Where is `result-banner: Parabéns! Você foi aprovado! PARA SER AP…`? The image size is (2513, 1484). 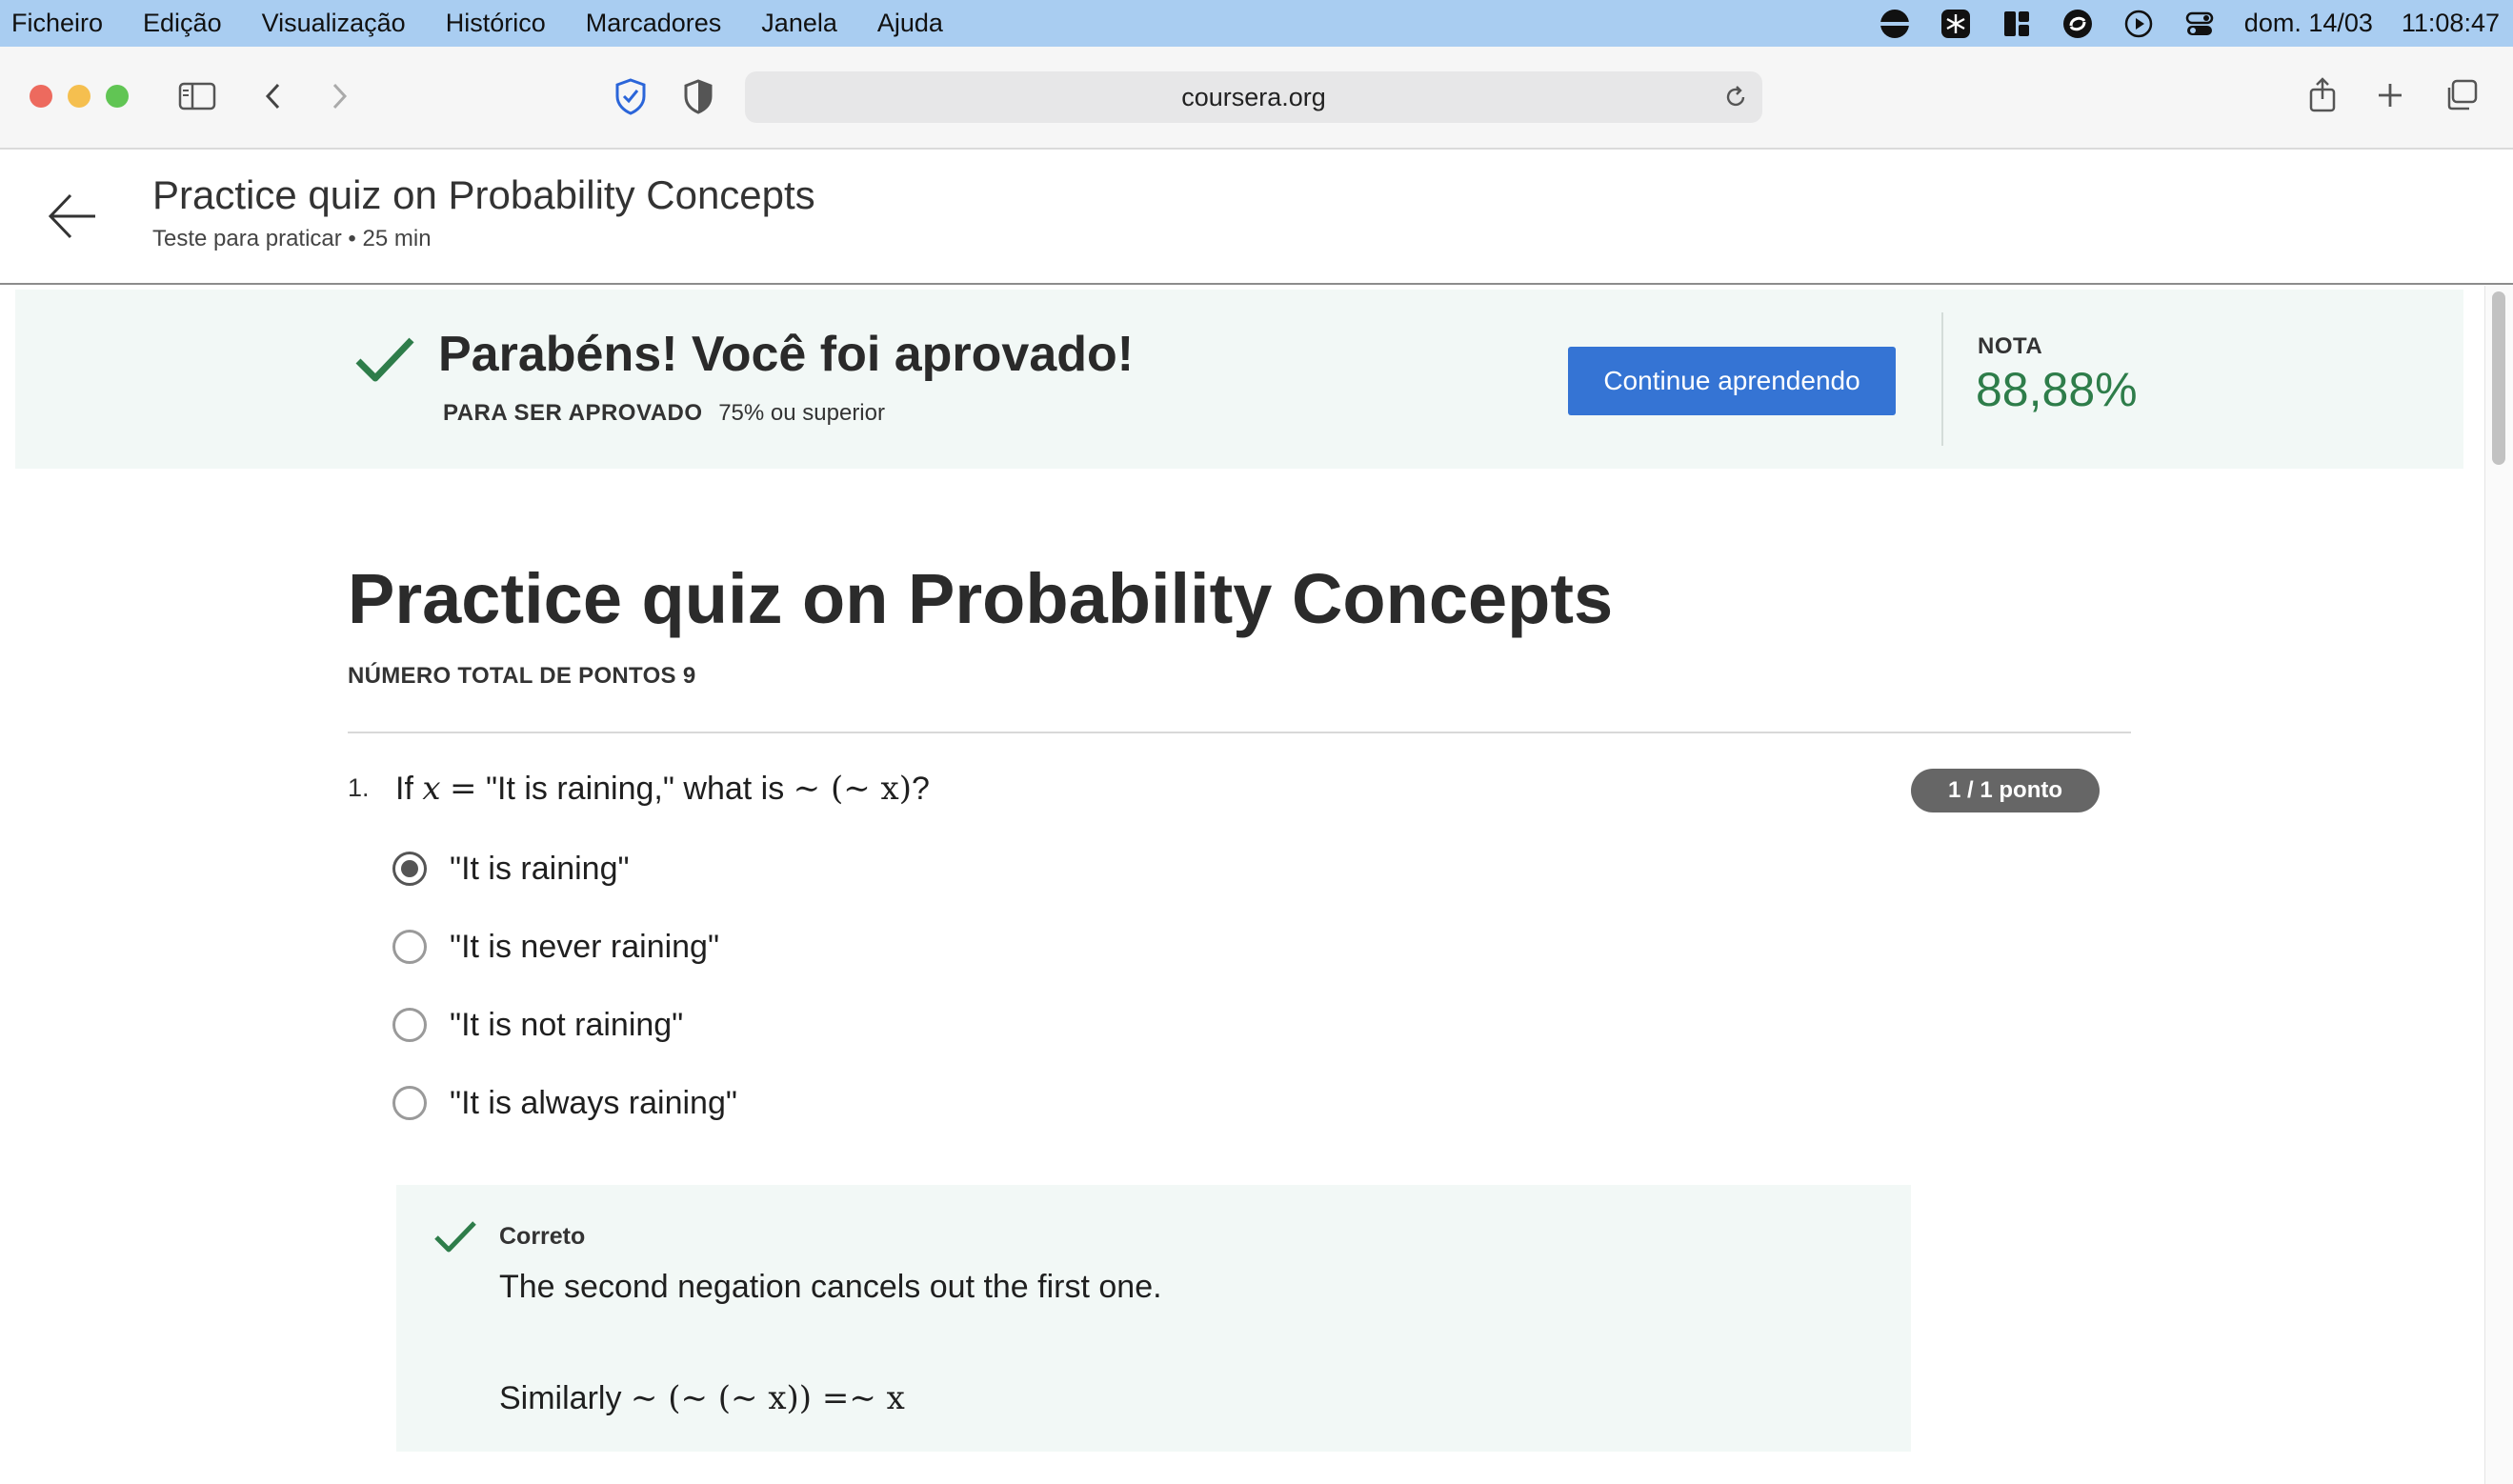 result-banner: Parabéns! Você foi aprovado! PARA SER AP… is located at coordinates (1239, 379).